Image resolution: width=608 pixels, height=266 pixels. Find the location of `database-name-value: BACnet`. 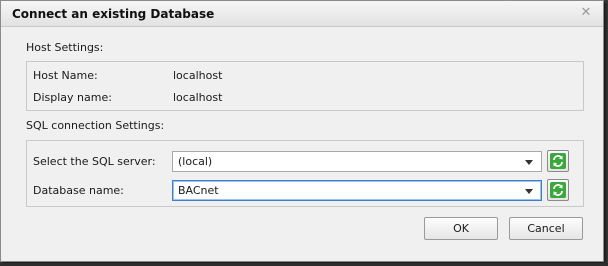

database-name-value: BACnet is located at coordinates (198, 190).